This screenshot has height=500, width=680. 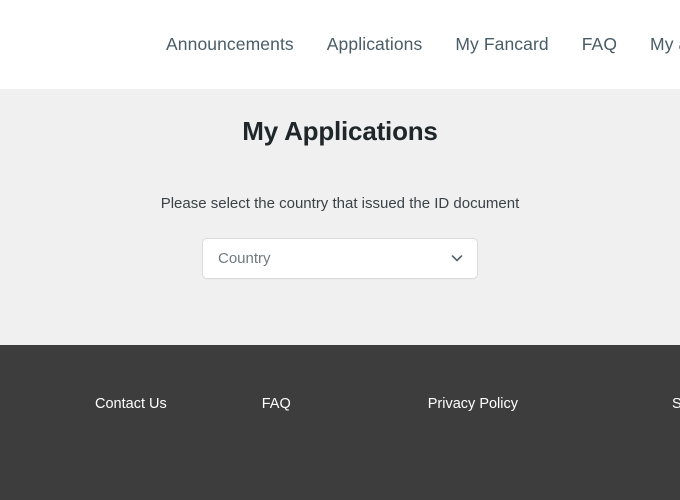 What do you see at coordinates (473, 404) in the screenshot?
I see `footer-privacy-policy: Privacy Policy` at bounding box center [473, 404].